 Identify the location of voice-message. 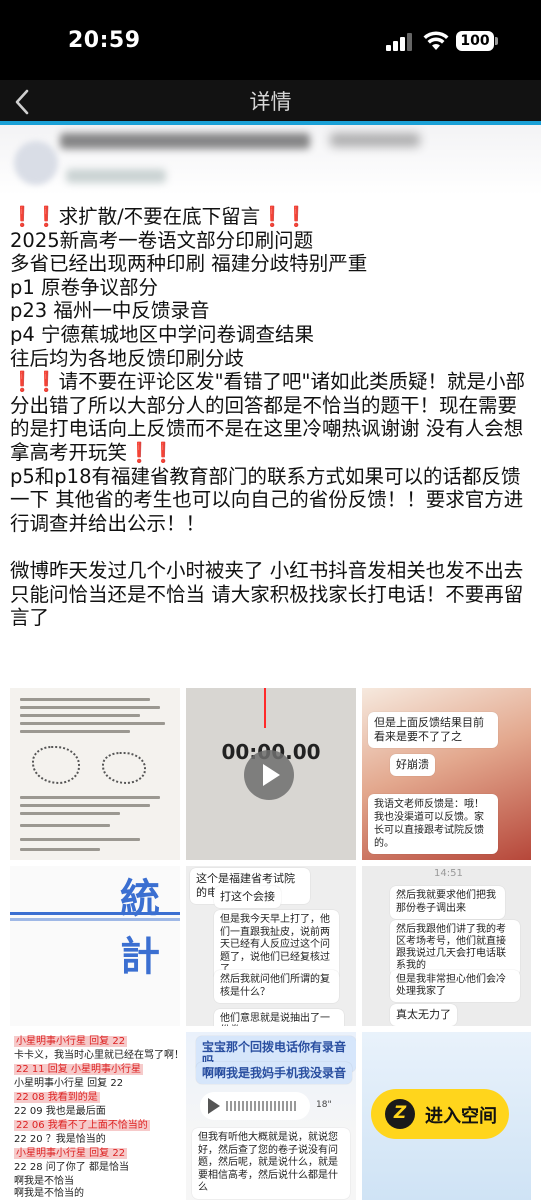
(255, 1106).